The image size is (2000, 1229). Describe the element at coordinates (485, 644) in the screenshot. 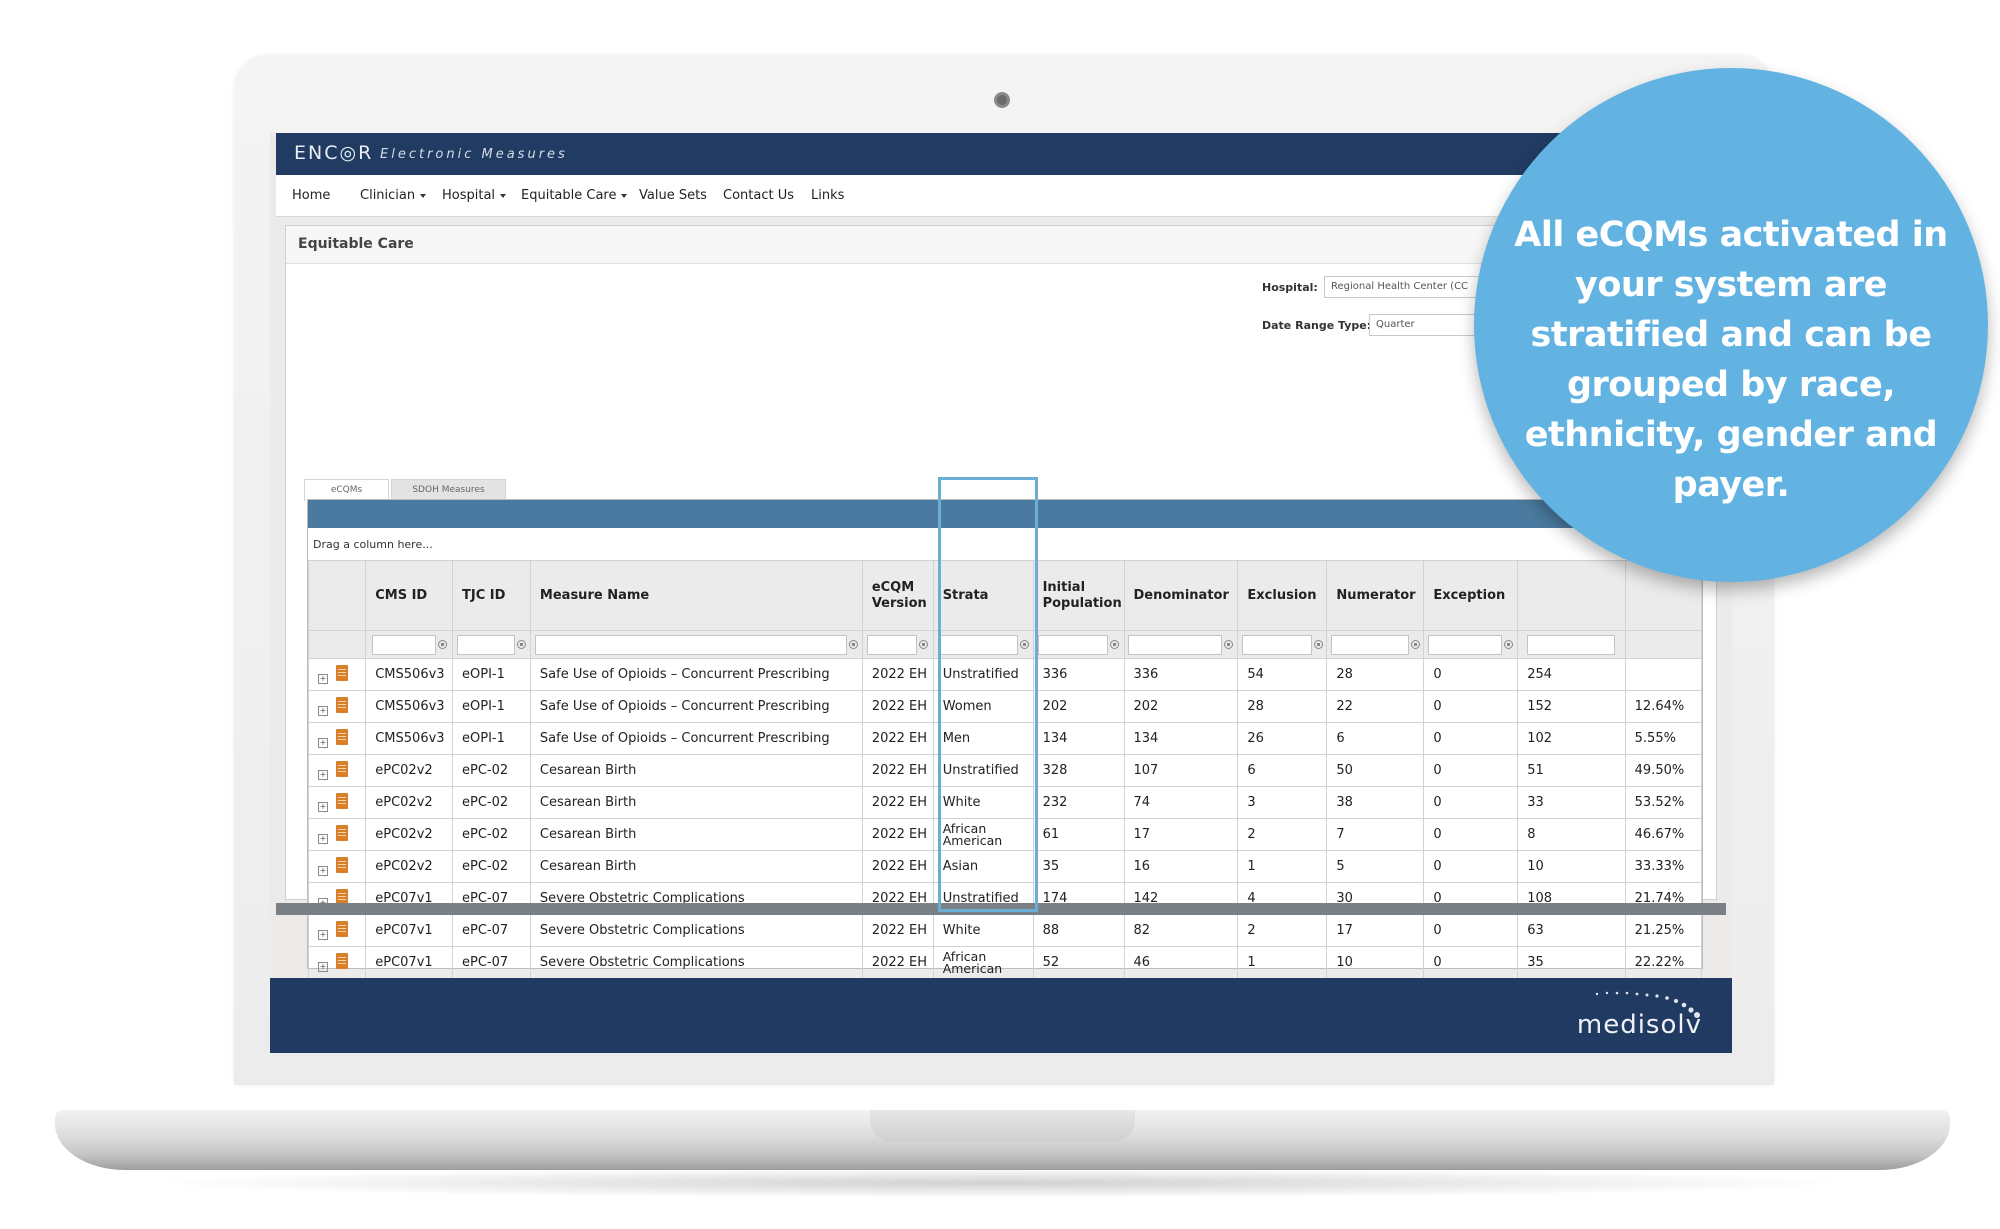

I see `filter-input-tjc-id` at that location.